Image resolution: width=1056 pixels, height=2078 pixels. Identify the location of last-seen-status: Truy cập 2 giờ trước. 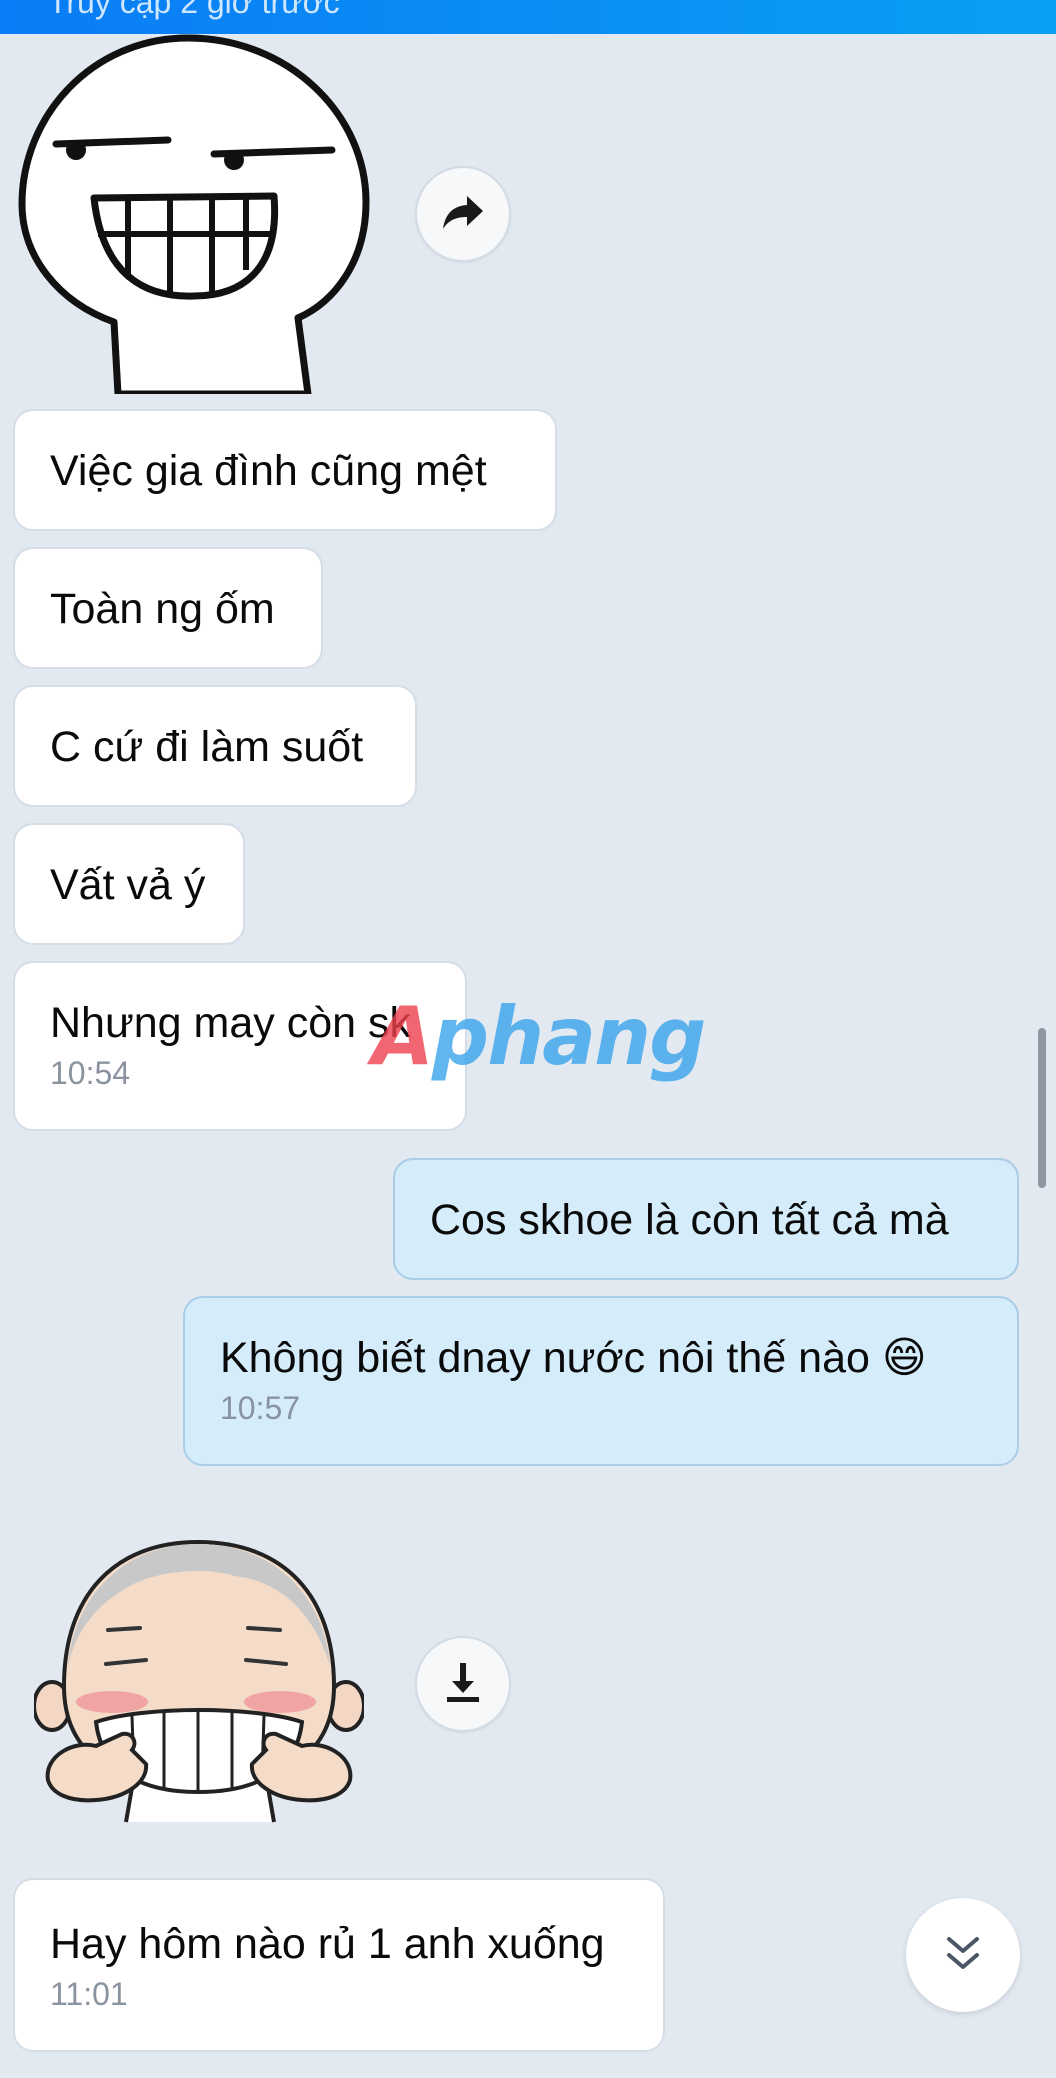
(194, 10).